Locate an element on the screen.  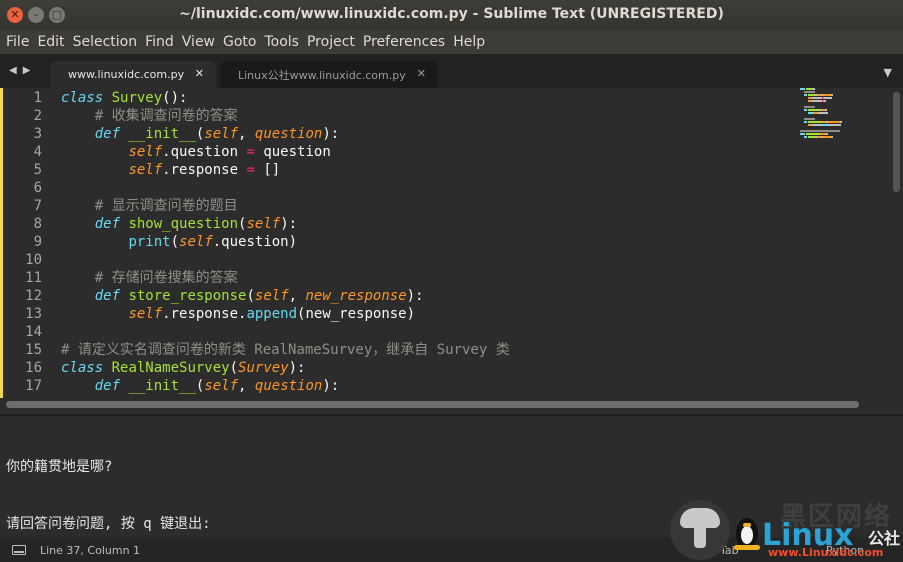
horizontal-scrollbar is located at coordinates (451, 405).